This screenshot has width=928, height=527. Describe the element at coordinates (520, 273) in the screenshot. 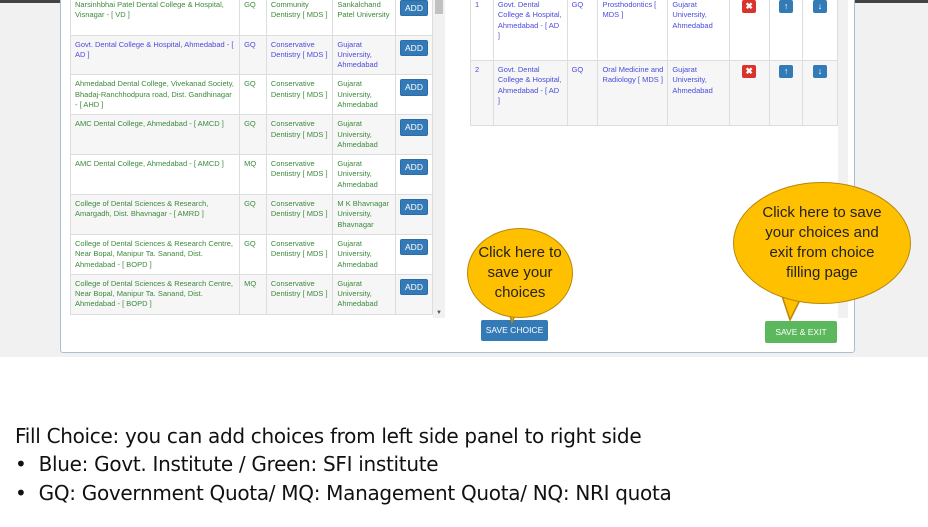

I see `save-choice-callout: Click here to save your choices` at that location.